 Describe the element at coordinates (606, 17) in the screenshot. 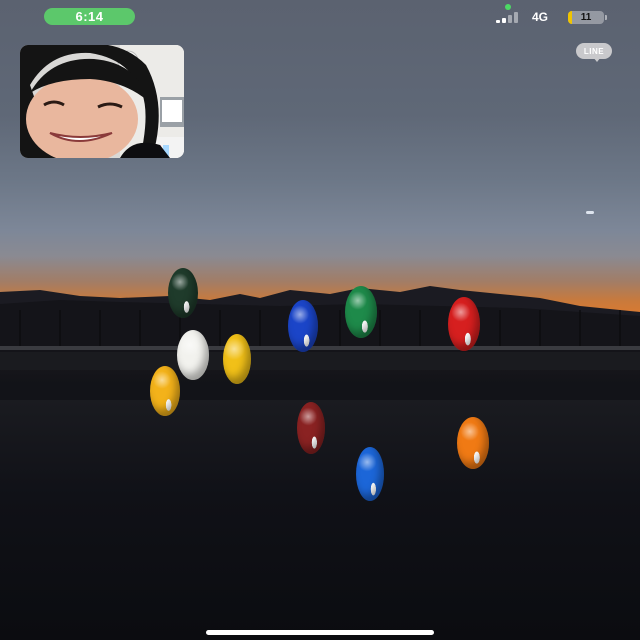

I see `battery-cap` at that location.